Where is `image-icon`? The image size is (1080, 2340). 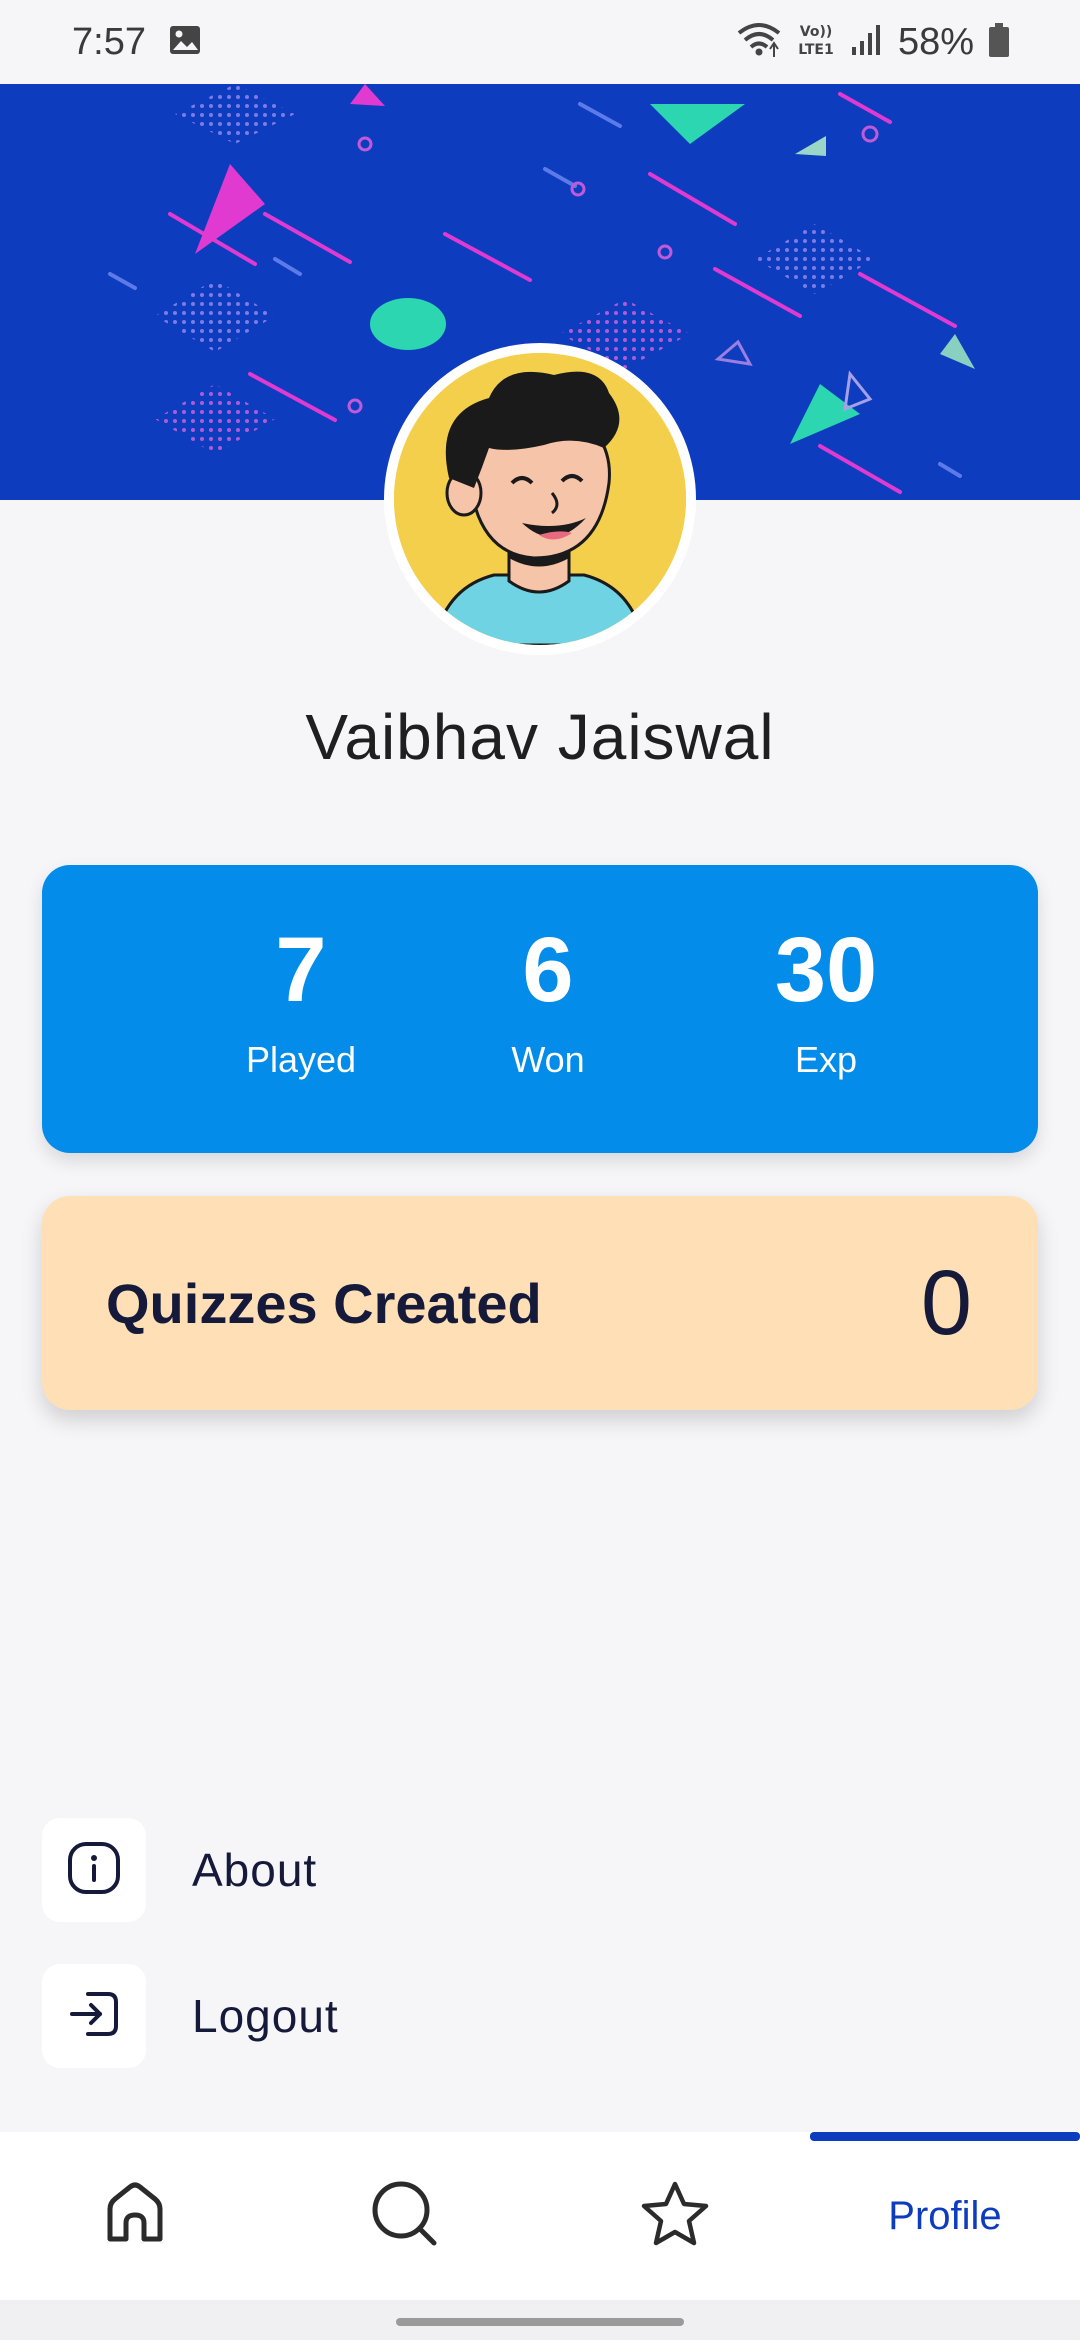 image-icon is located at coordinates (185, 42).